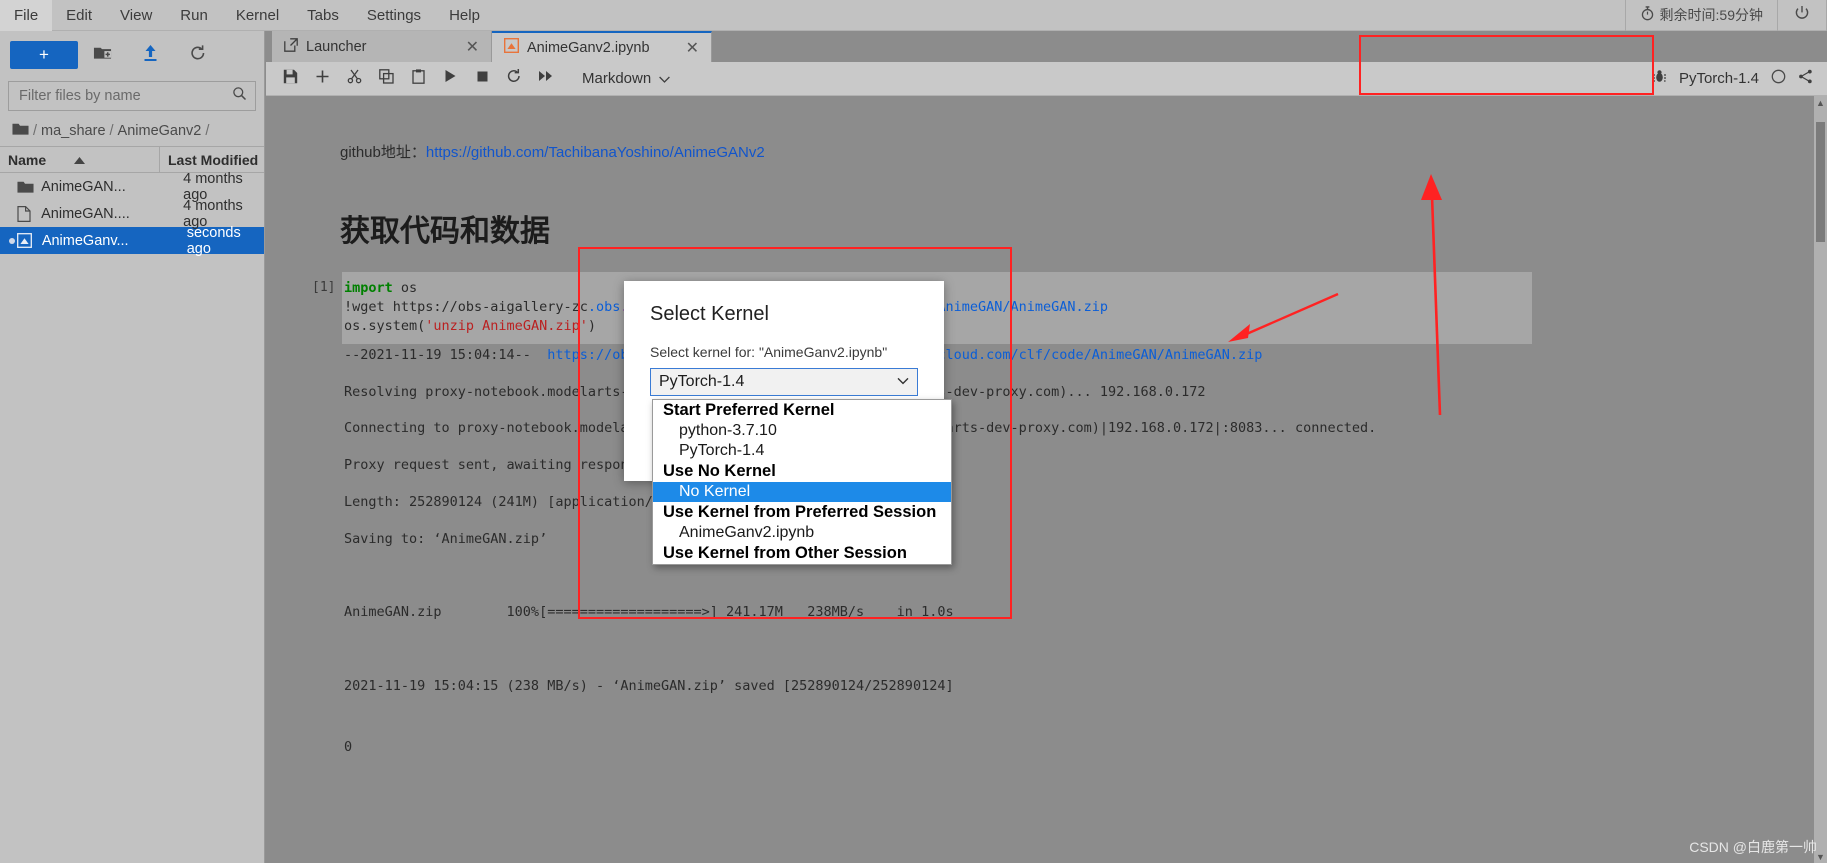  I want to click on restart-kernel-button, so click(514, 79).